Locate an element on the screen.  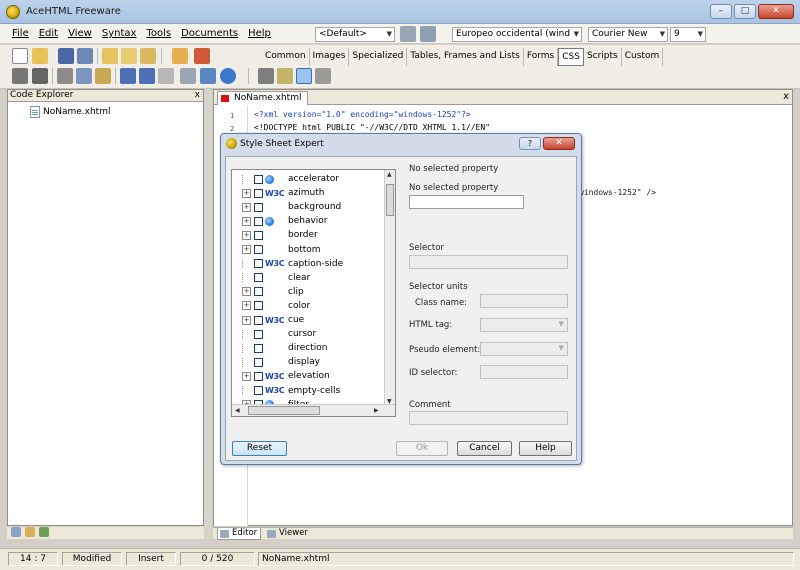
style-combo: <Default> ▼ is located at coordinates (355, 34).